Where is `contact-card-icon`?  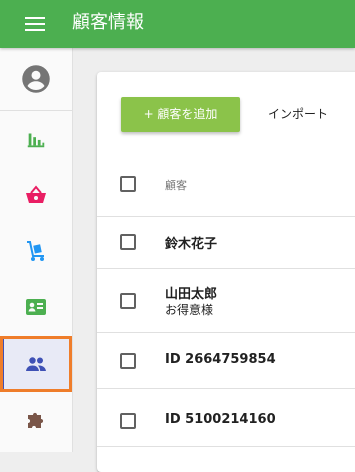
contact-card-icon is located at coordinates (36, 307).